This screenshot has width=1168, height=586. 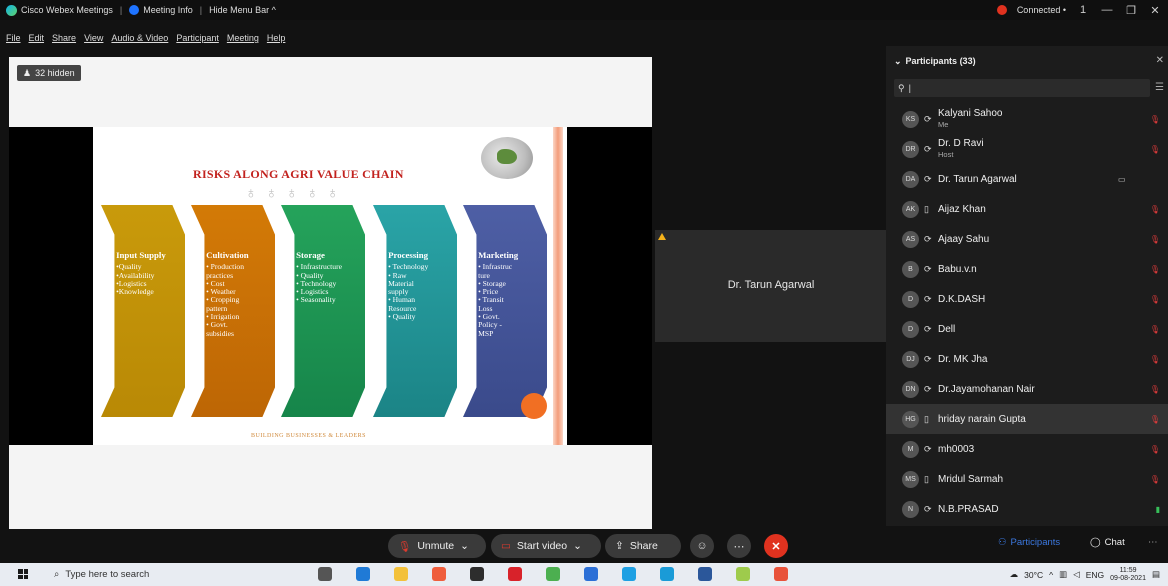 What do you see at coordinates (1095, 542) in the screenshot?
I see `chat-bubble-icon: ◯` at bounding box center [1095, 542].